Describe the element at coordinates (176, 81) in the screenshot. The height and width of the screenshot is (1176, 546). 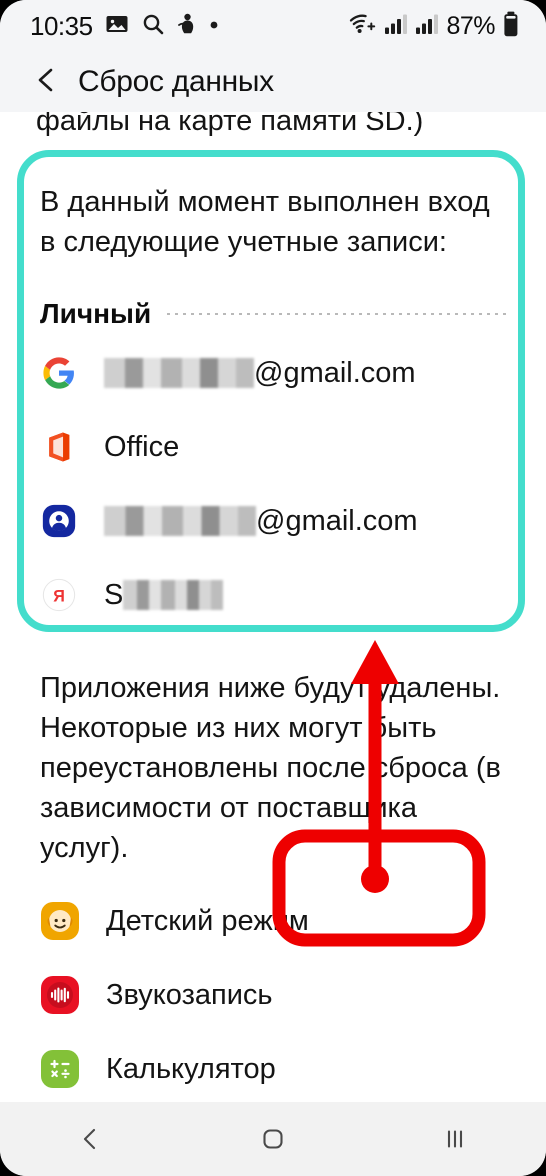
I see `page-title: Сброс данных` at that location.